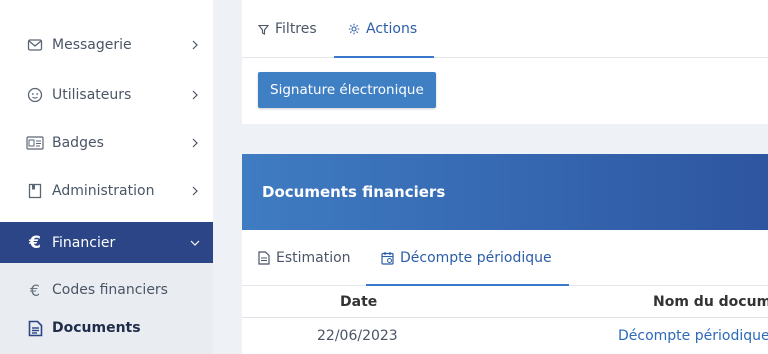 The height and width of the screenshot is (354, 768). Describe the element at coordinates (505, 302) in the screenshot. I see `table-header: Date Nom du document` at that location.